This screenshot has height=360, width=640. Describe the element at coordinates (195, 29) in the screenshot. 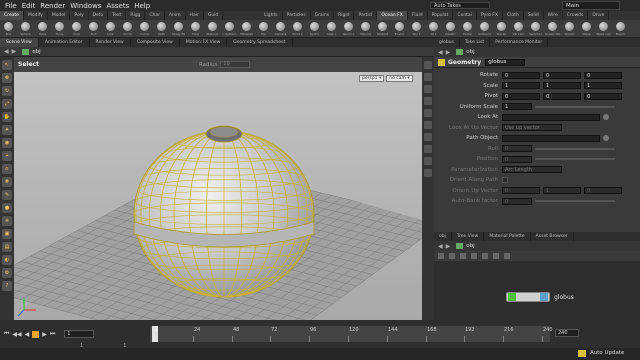

I see `shelf-tool-11: Font` at that location.